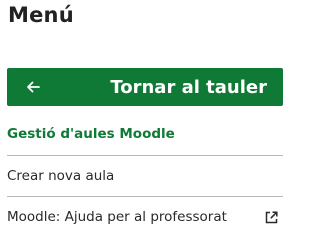 This screenshot has width=320, height=240. What do you see at coordinates (188, 87) in the screenshot?
I see `back-button-label: Tornar al tauler` at bounding box center [188, 87].